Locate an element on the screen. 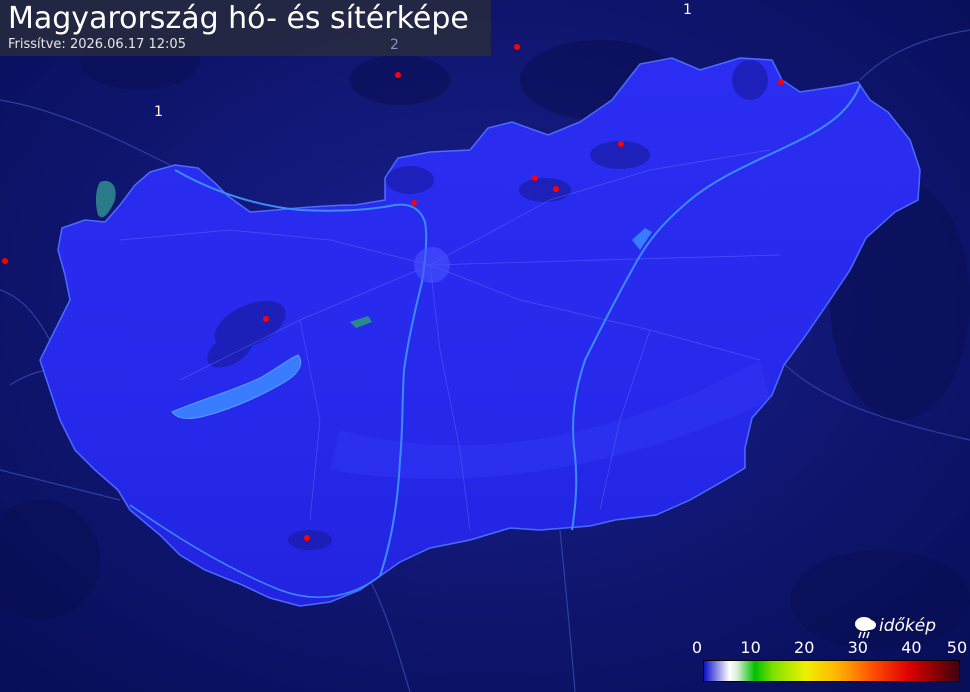 Image resolution: width=970 pixels, height=692 pixels. map-number-label: 2 is located at coordinates (394, 45).